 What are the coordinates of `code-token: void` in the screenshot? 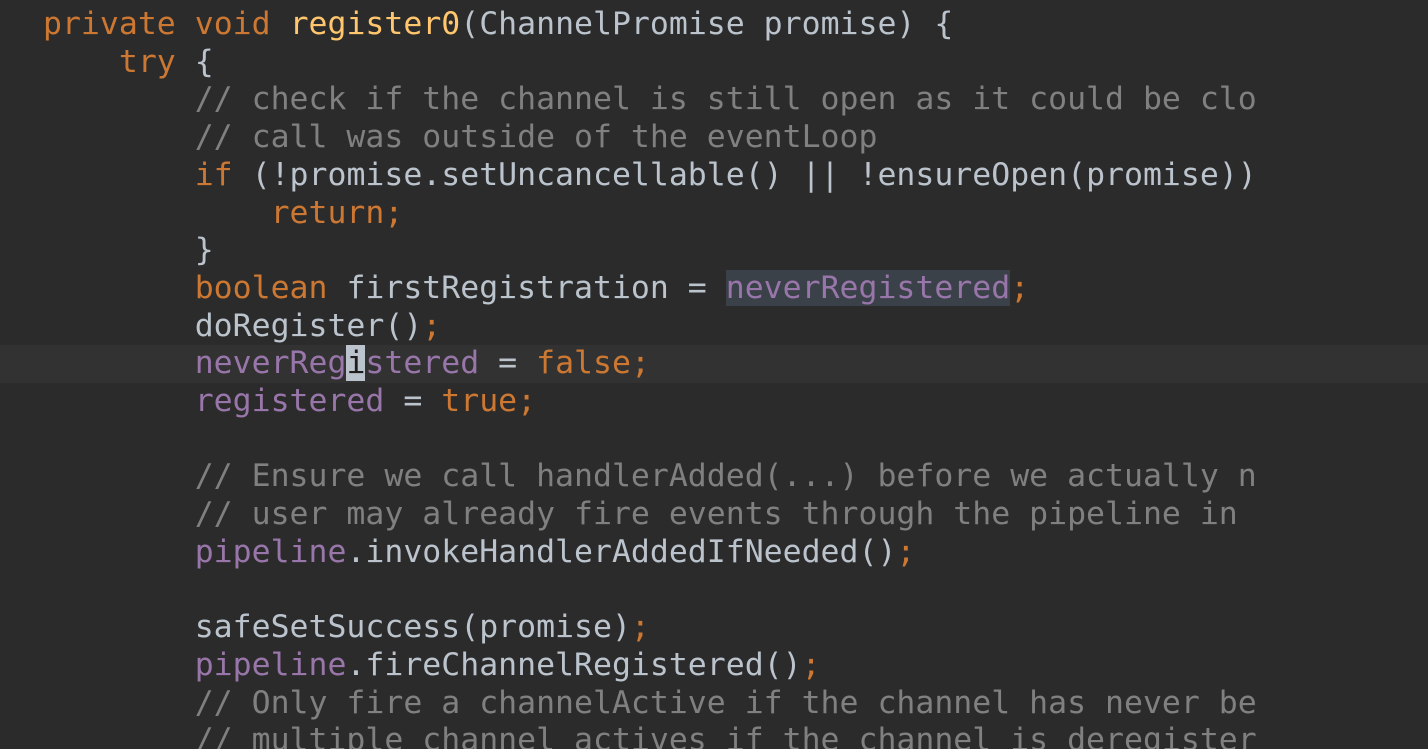 It's located at (232, 24).